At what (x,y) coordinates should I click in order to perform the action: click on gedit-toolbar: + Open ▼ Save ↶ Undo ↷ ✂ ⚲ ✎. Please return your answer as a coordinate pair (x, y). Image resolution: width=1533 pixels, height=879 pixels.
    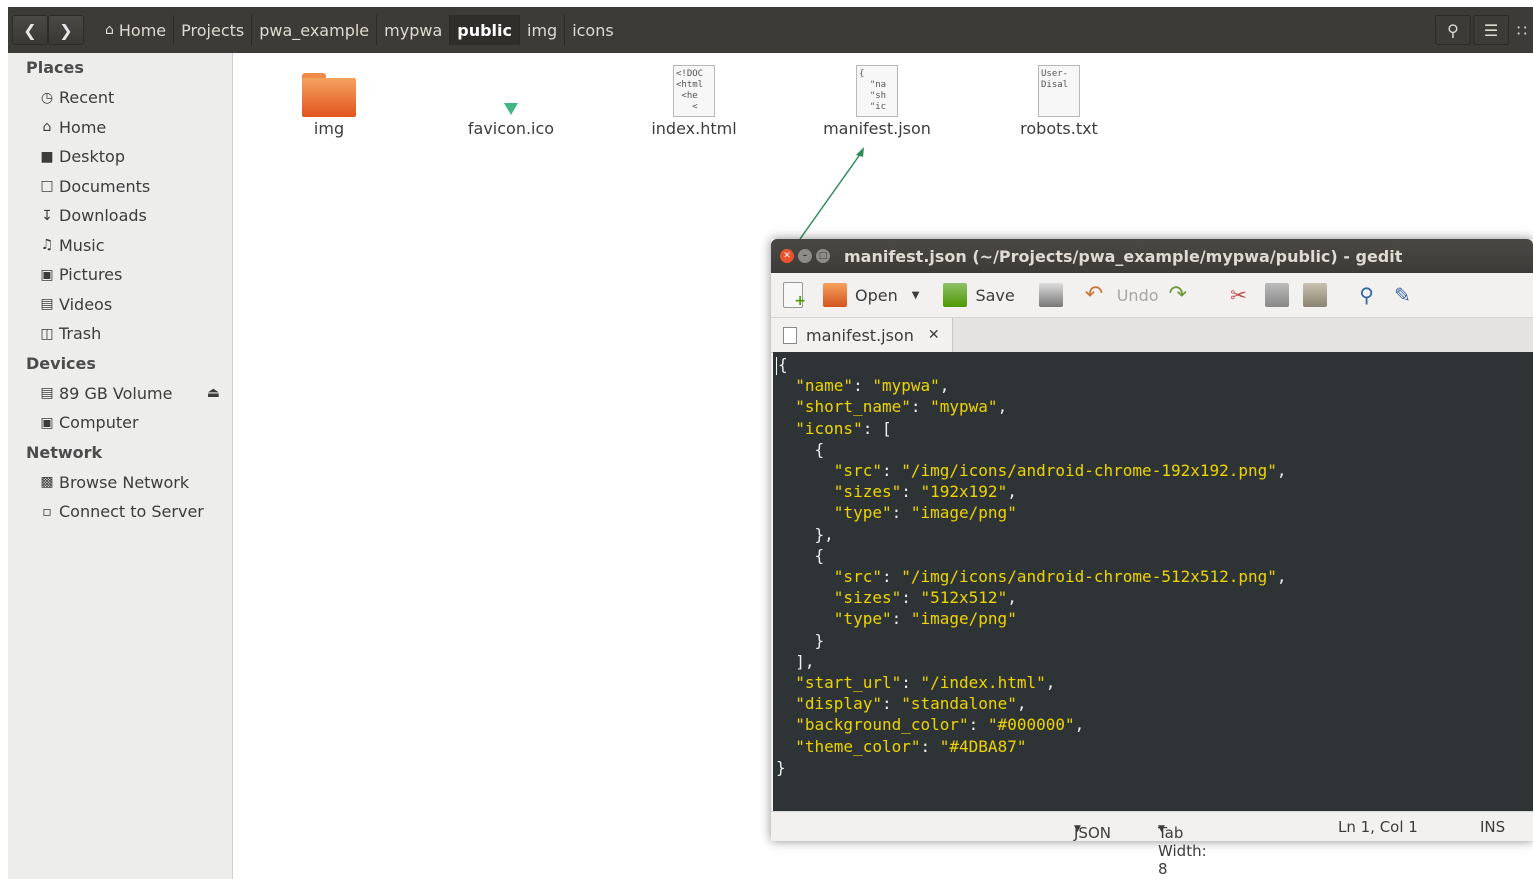
    Looking at the image, I should click on (1152, 295).